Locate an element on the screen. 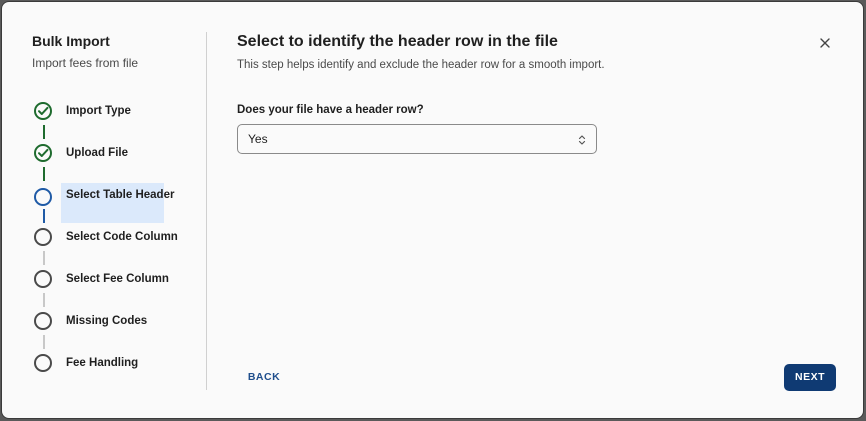 This screenshot has height=421, width=866. header-row-select: Yes is located at coordinates (417, 139).